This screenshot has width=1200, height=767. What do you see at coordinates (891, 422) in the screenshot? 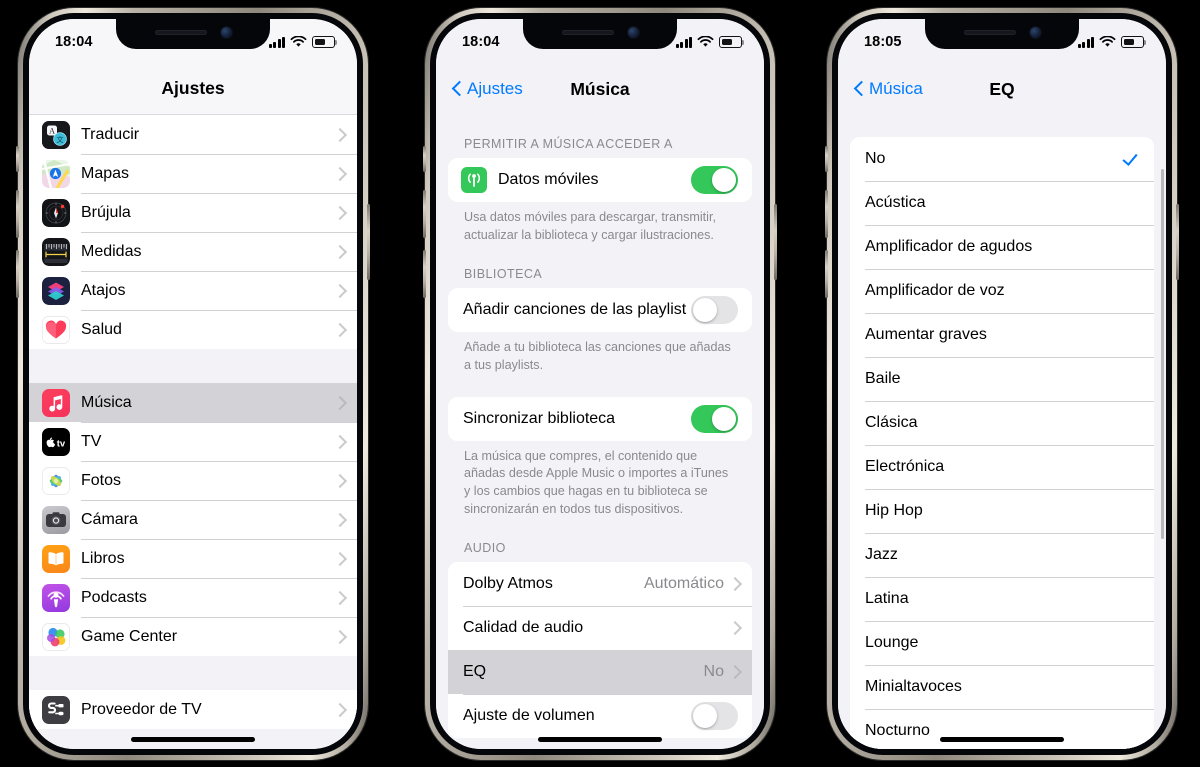
I see `eq-option-label: Clásica` at bounding box center [891, 422].